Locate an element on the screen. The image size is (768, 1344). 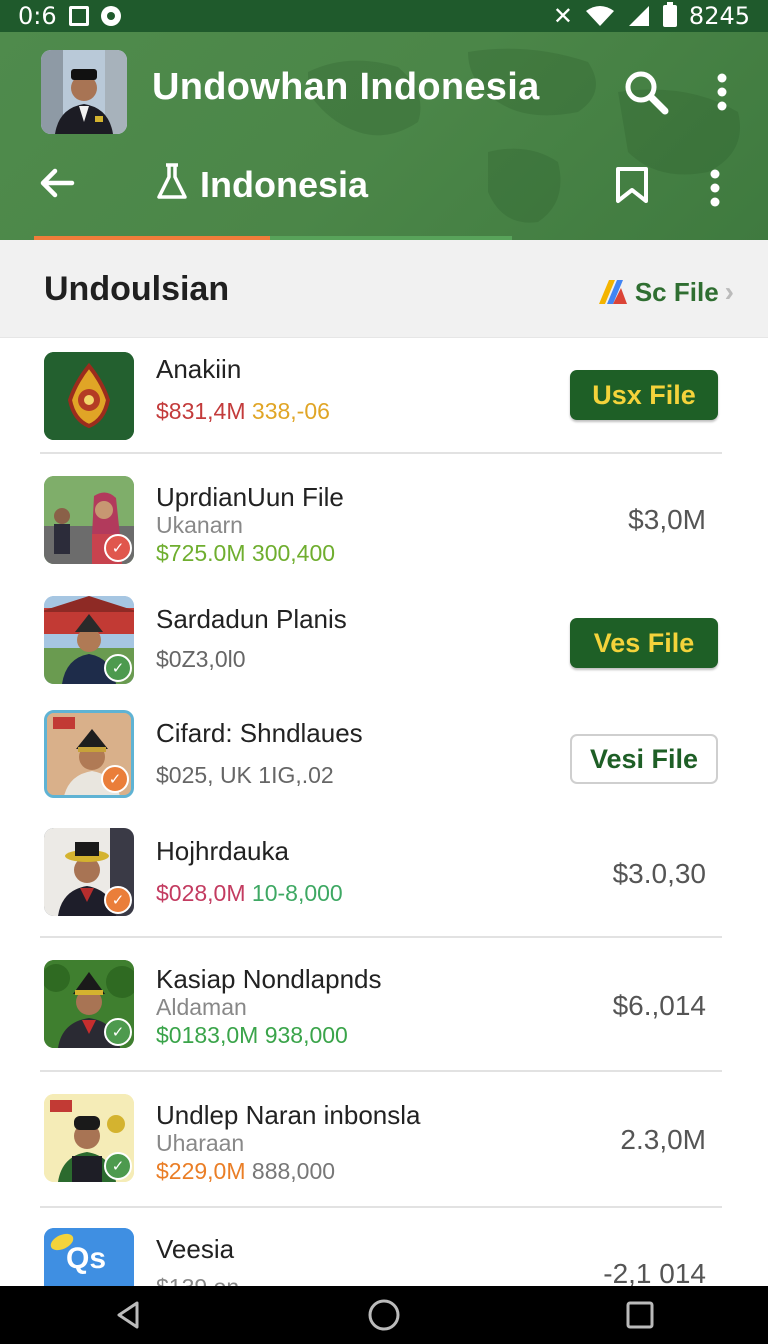
list-item: Qs Veesia $139 on -2,1 014 is located at coordinates (384, 1252).